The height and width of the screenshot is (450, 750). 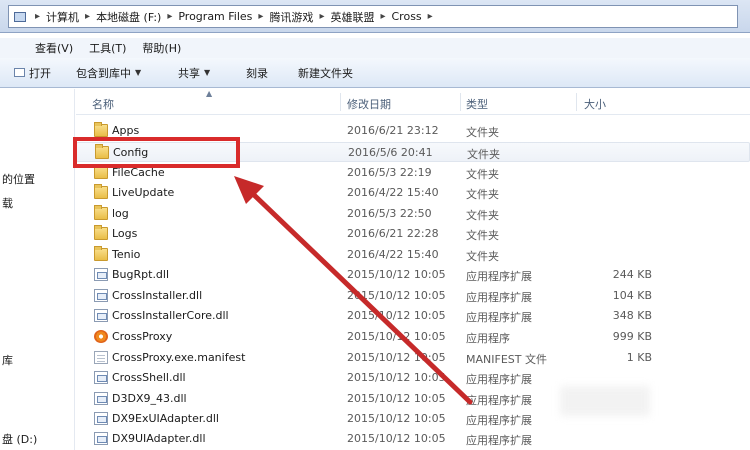 I want to click on new-folder-button: 新建文件夹, so click(x=325, y=73).